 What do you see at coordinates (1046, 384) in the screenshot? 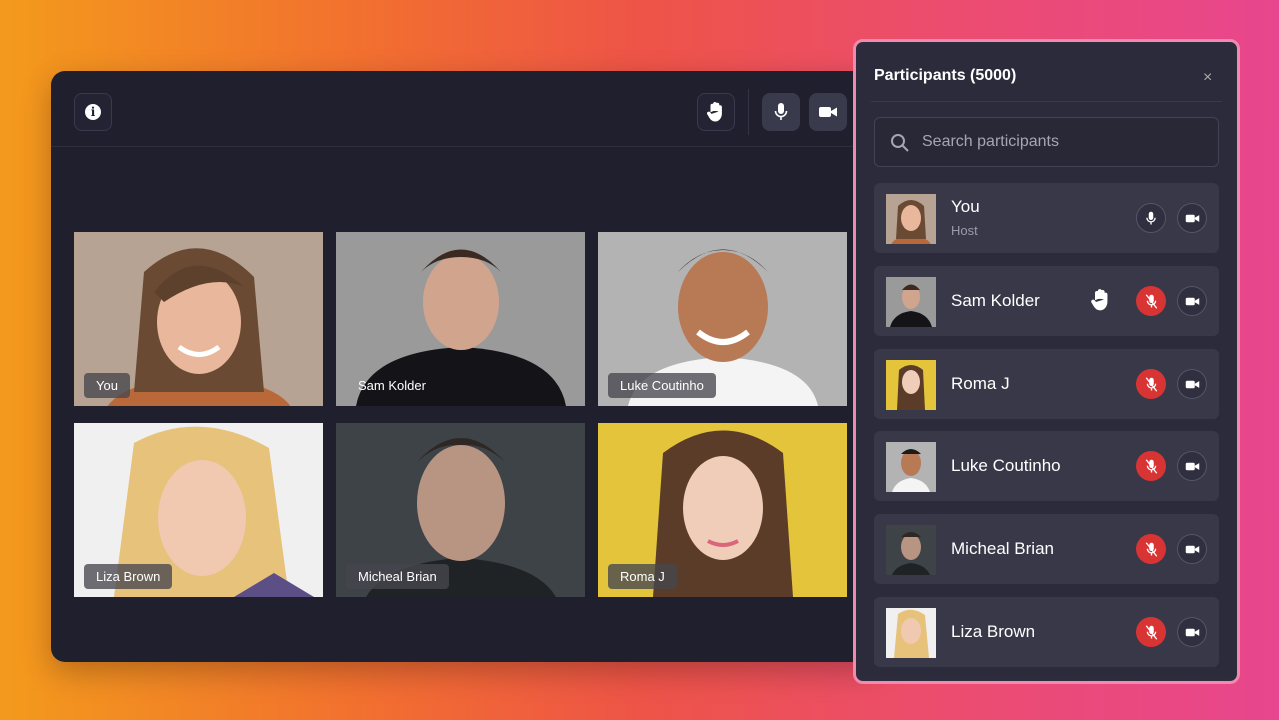
I see `participant-row: Roma J` at bounding box center [1046, 384].